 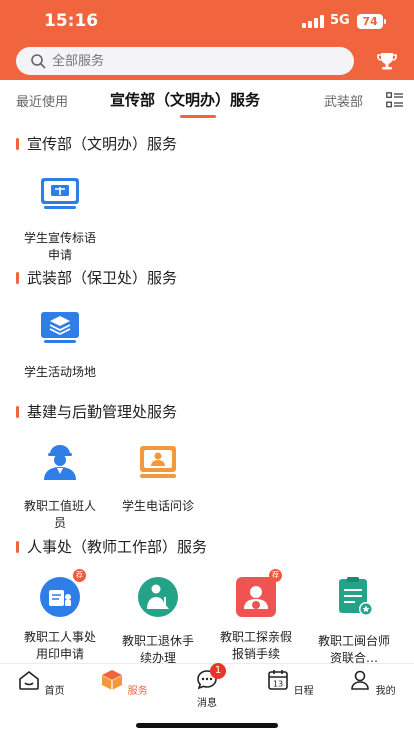 What do you see at coordinates (157, 649) in the screenshot?
I see `service-label: 教职工退休手续办理` at bounding box center [157, 649].